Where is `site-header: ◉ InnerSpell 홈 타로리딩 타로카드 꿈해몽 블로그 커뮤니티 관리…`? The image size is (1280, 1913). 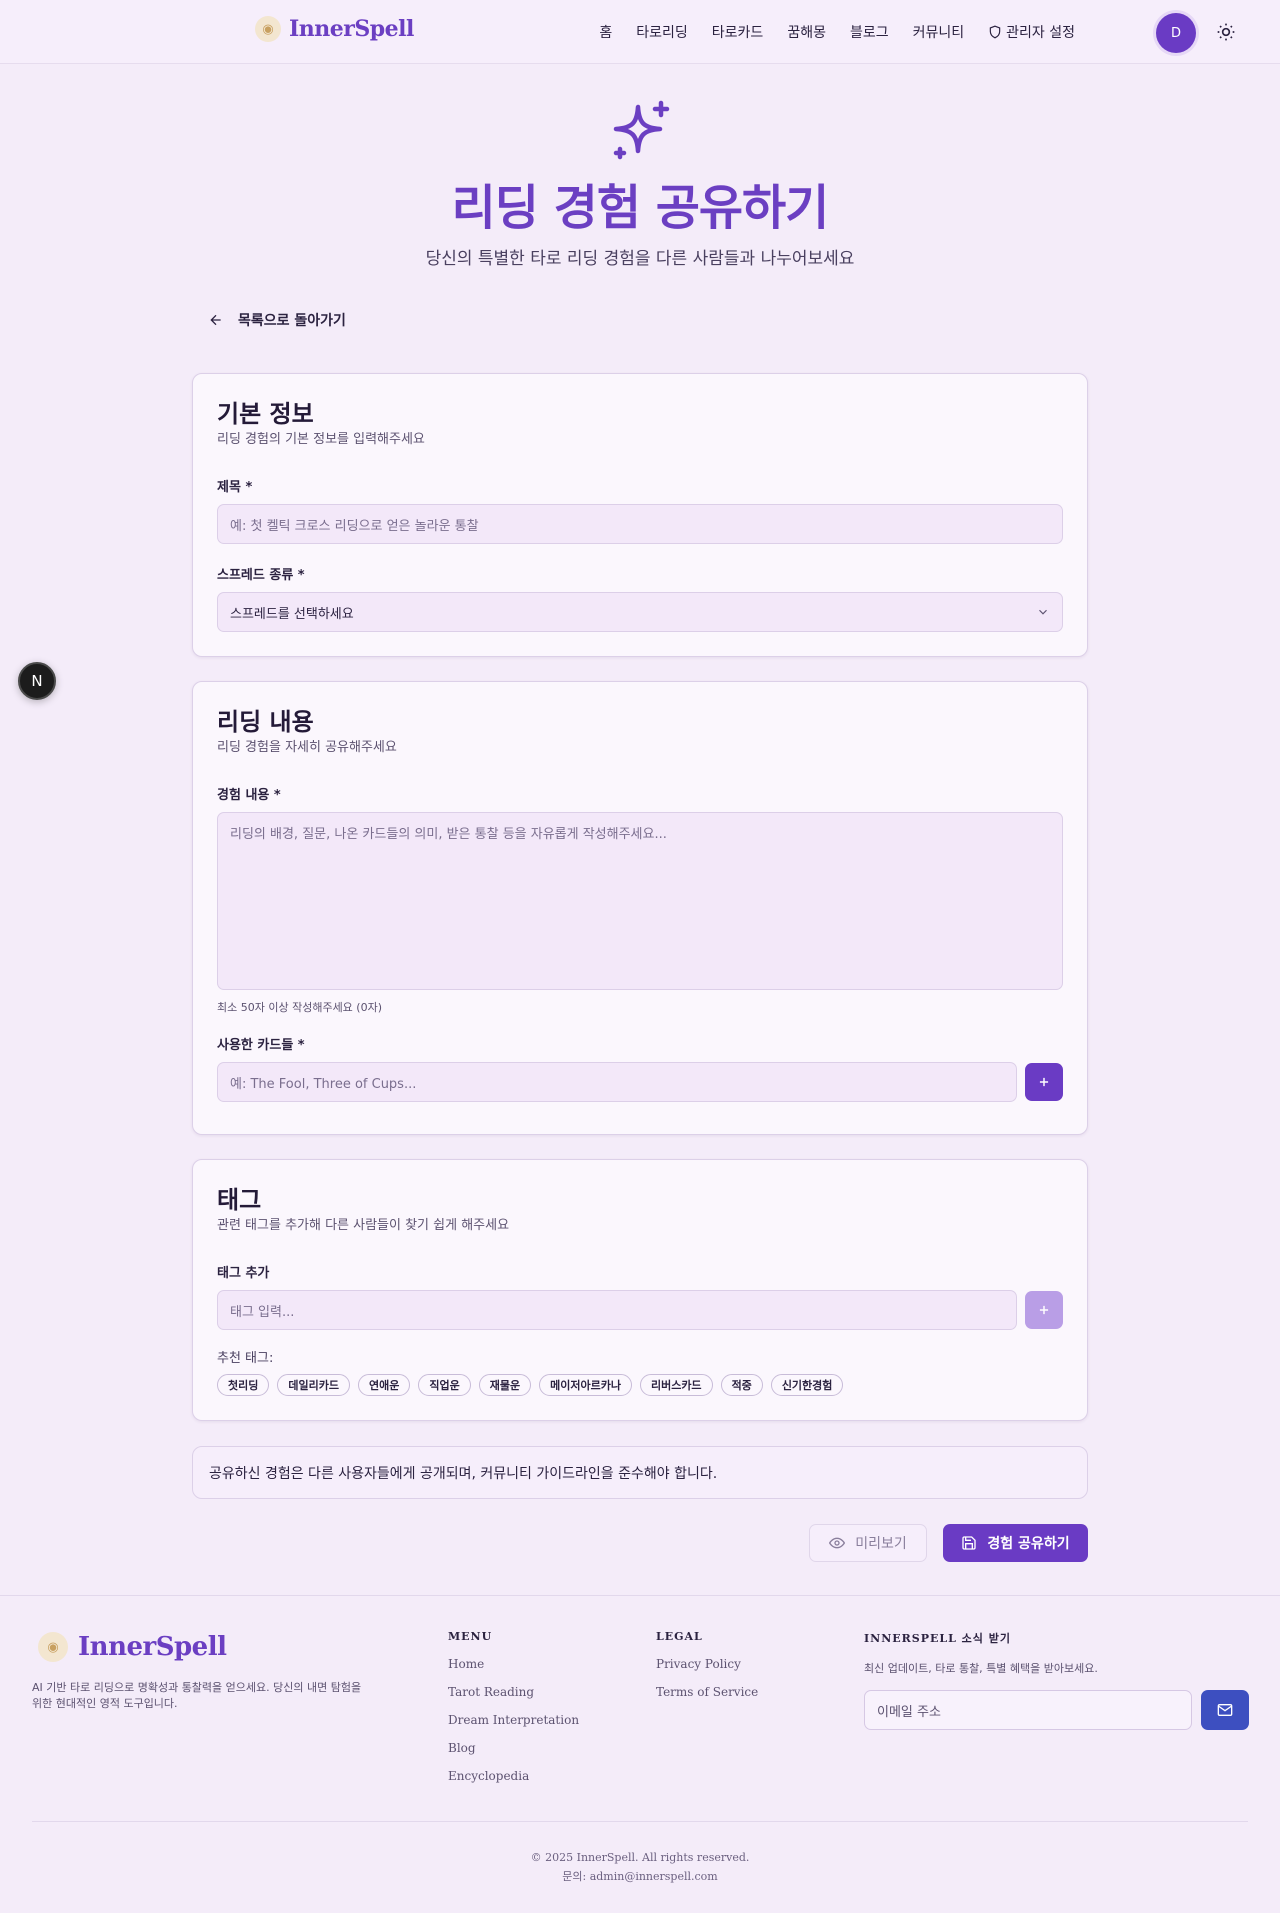
site-header: ◉ InnerSpell 홈 타로리딩 타로카드 꿈해몽 블로그 커뮤니티 관리… is located at coordinates (640, 32).